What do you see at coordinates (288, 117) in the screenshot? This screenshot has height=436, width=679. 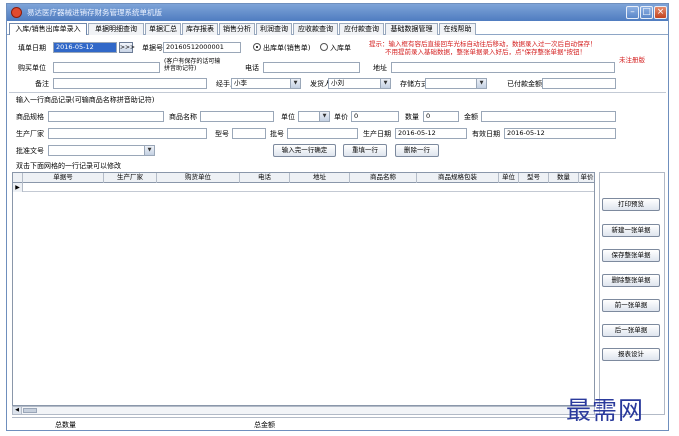 I see `unit-label: 单位` at bounding box center [288, 117].